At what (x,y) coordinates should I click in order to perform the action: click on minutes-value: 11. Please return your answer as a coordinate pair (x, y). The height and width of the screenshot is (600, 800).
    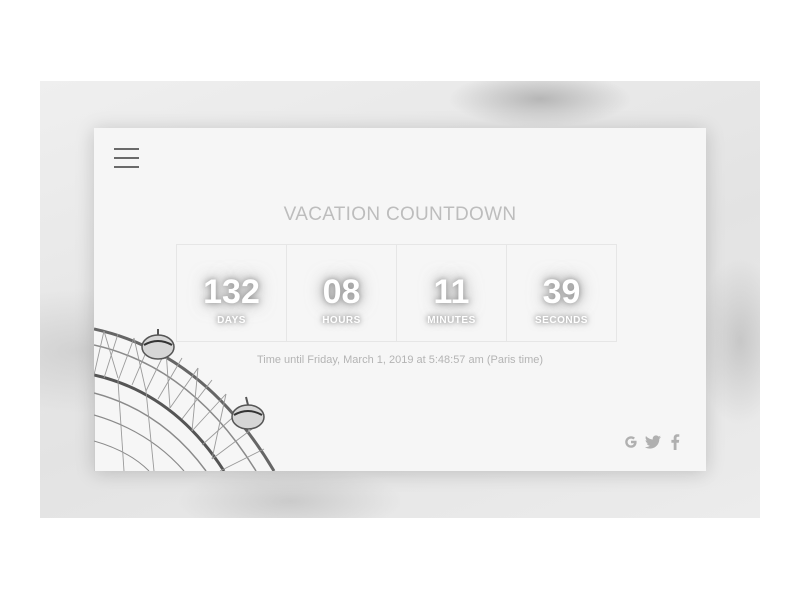
    Looking at the image, I should click on (451, 292).